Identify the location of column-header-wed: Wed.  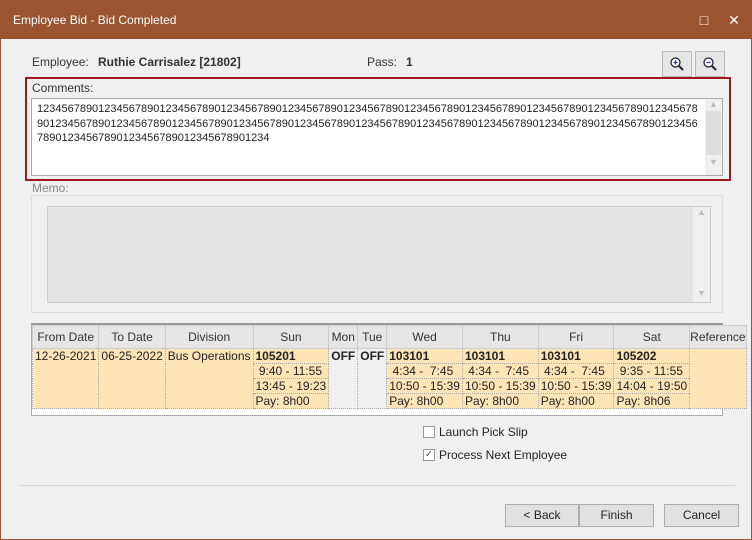
(424, 337).